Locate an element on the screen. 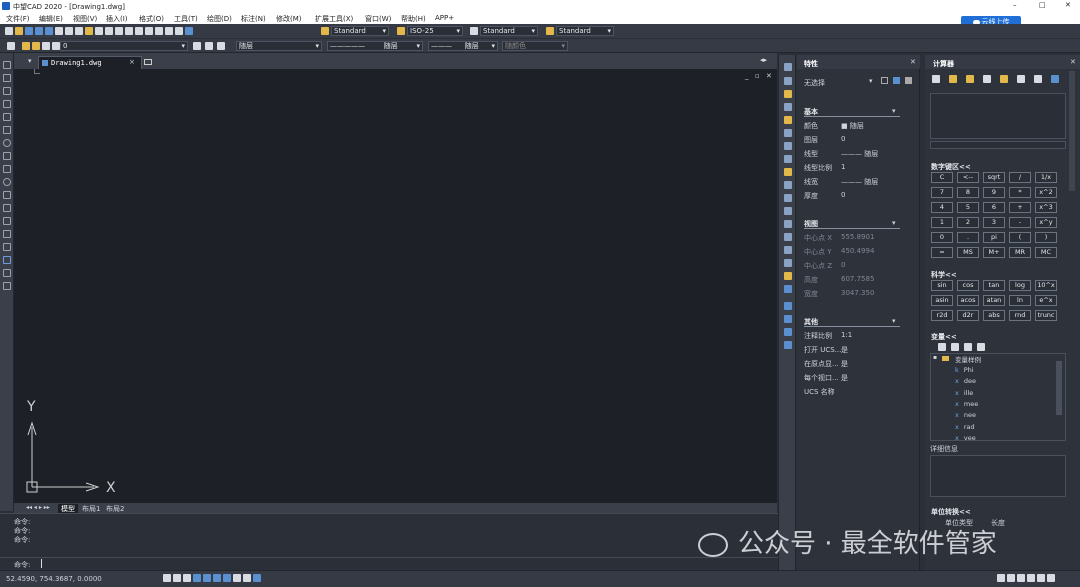 Image resolution: width=1080 pixels, height=587 pixels. linetype-select: ————— 随层 ▾ is located at coordinates (375, 46).